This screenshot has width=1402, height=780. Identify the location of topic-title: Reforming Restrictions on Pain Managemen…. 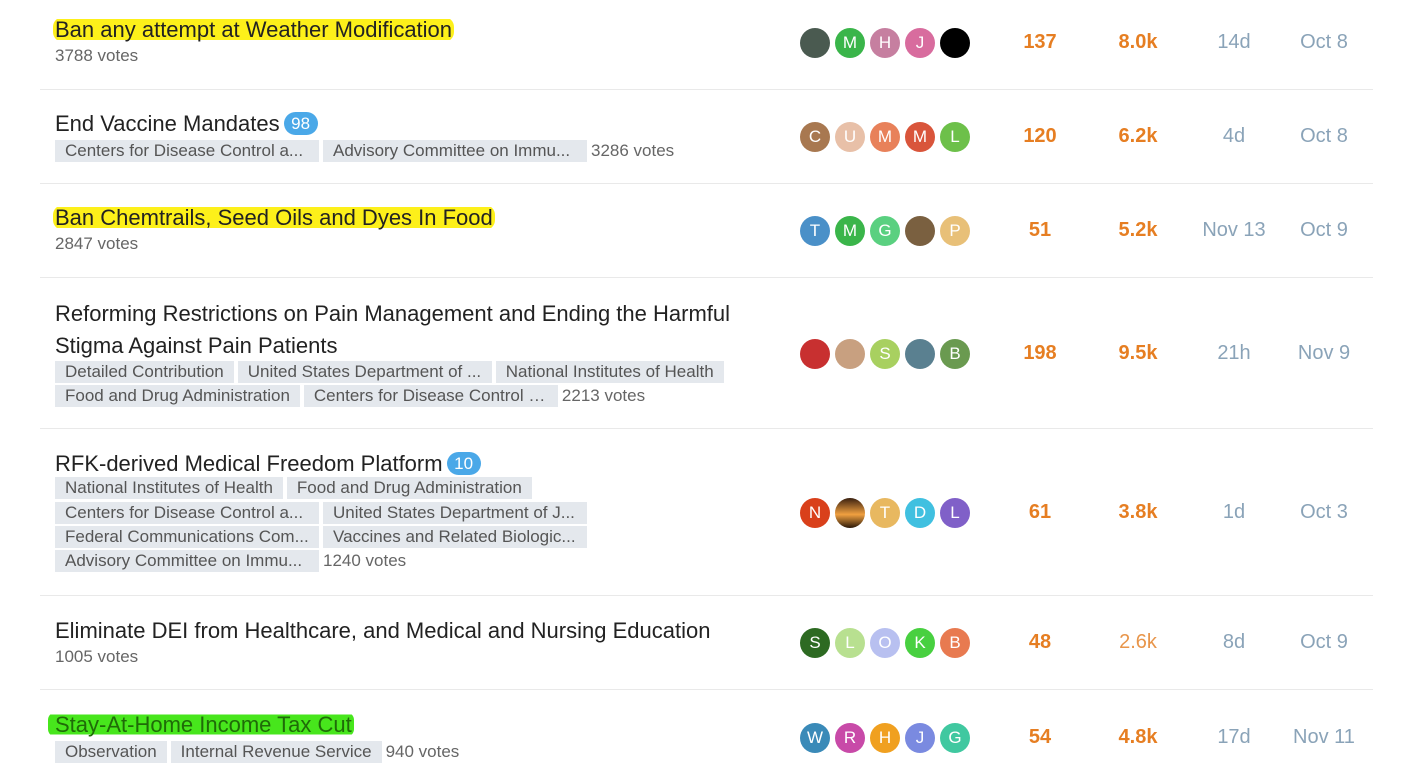
(392, 329).